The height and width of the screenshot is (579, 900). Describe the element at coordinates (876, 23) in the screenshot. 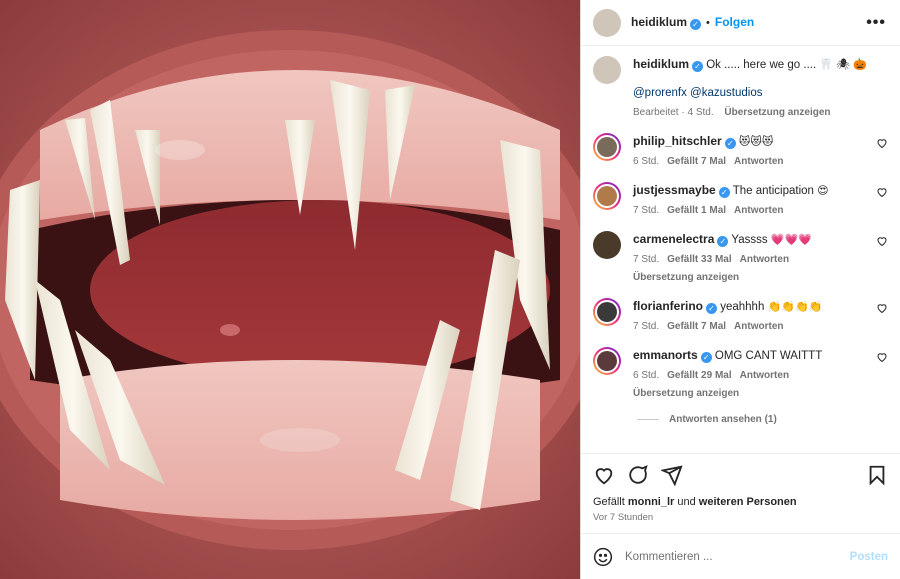

I see `more-icon: •••` at that location.